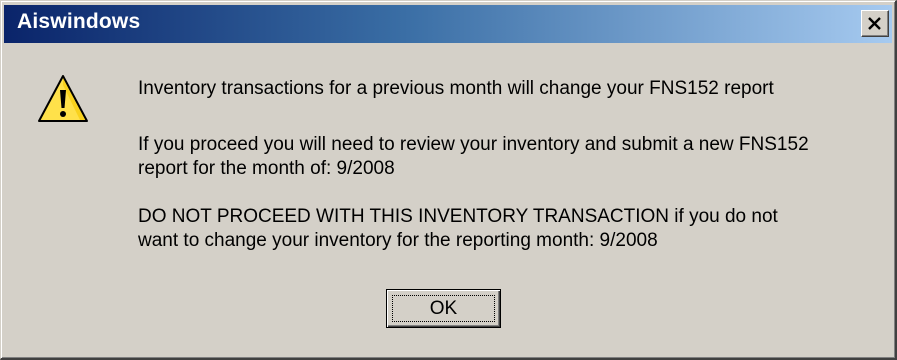 Image resolution: width=897 pixels, height=360 pixels. What do you see at coordinates (266, 168) in the screenshot?
I see `message-line: report for the month of: 9/2008` at bounding box center [266, 168].